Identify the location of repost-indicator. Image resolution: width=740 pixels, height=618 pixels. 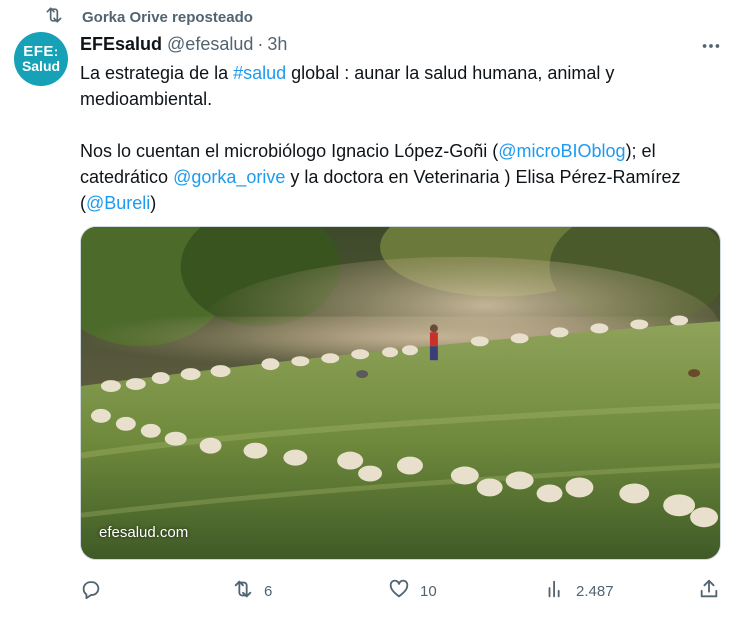
(54, 17).